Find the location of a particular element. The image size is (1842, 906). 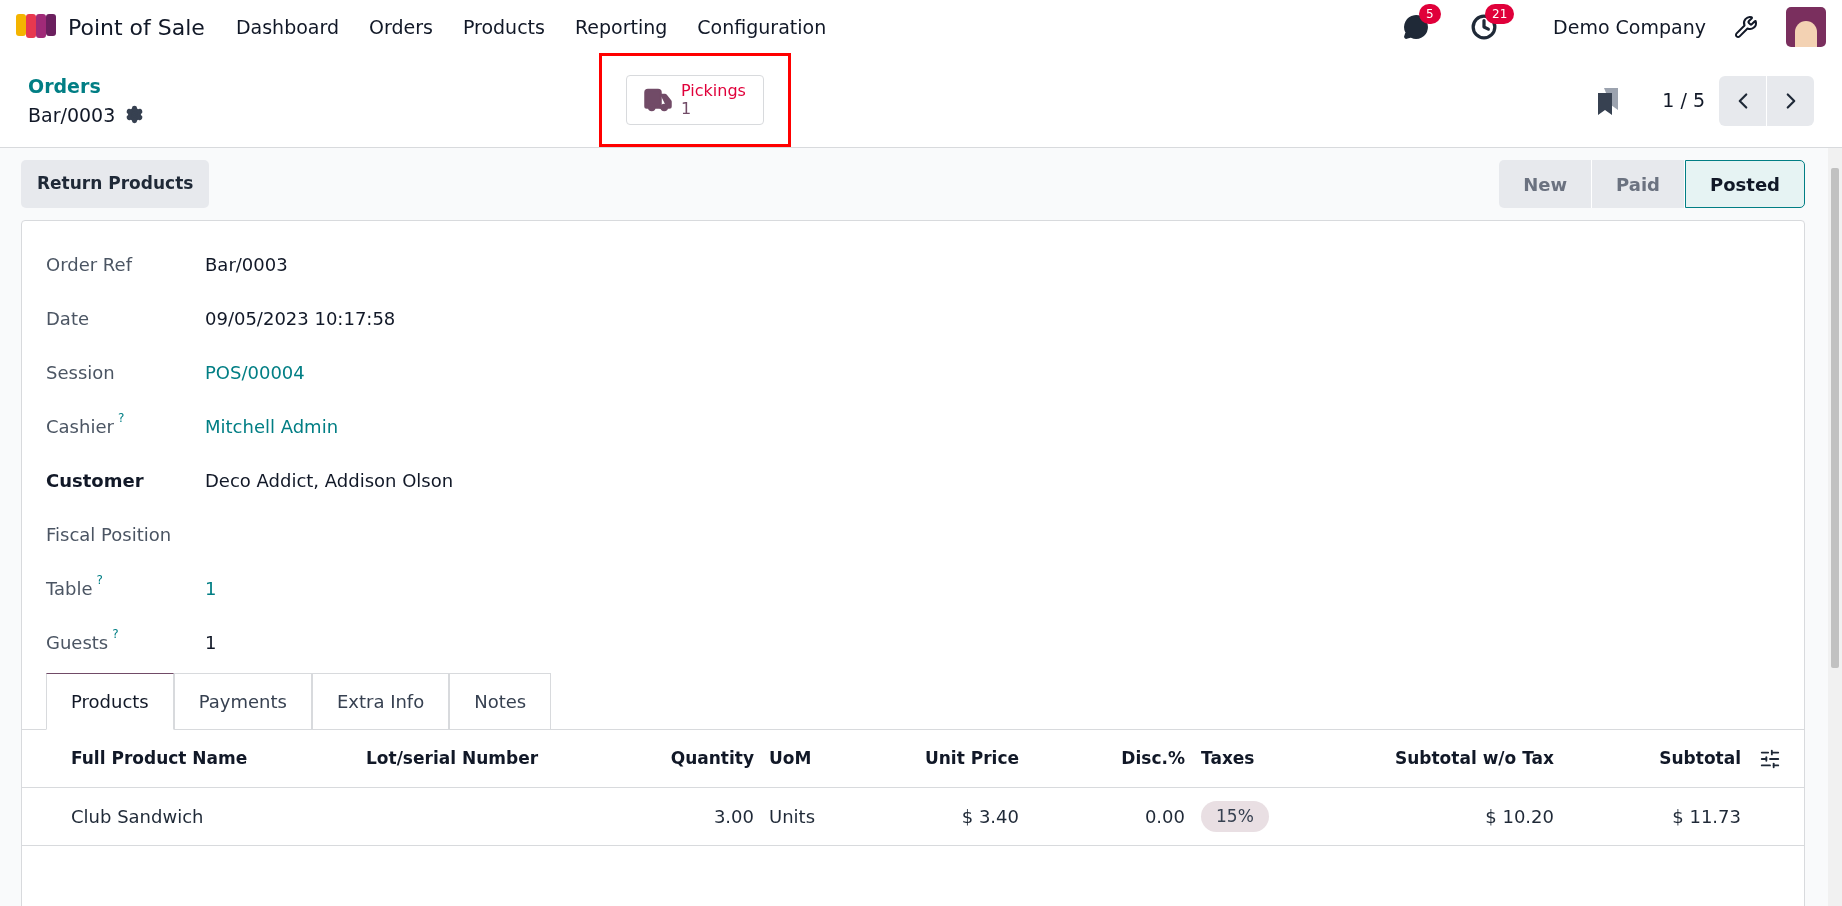

column-header: Lot/serial Number is located at coordinates (452, 757).